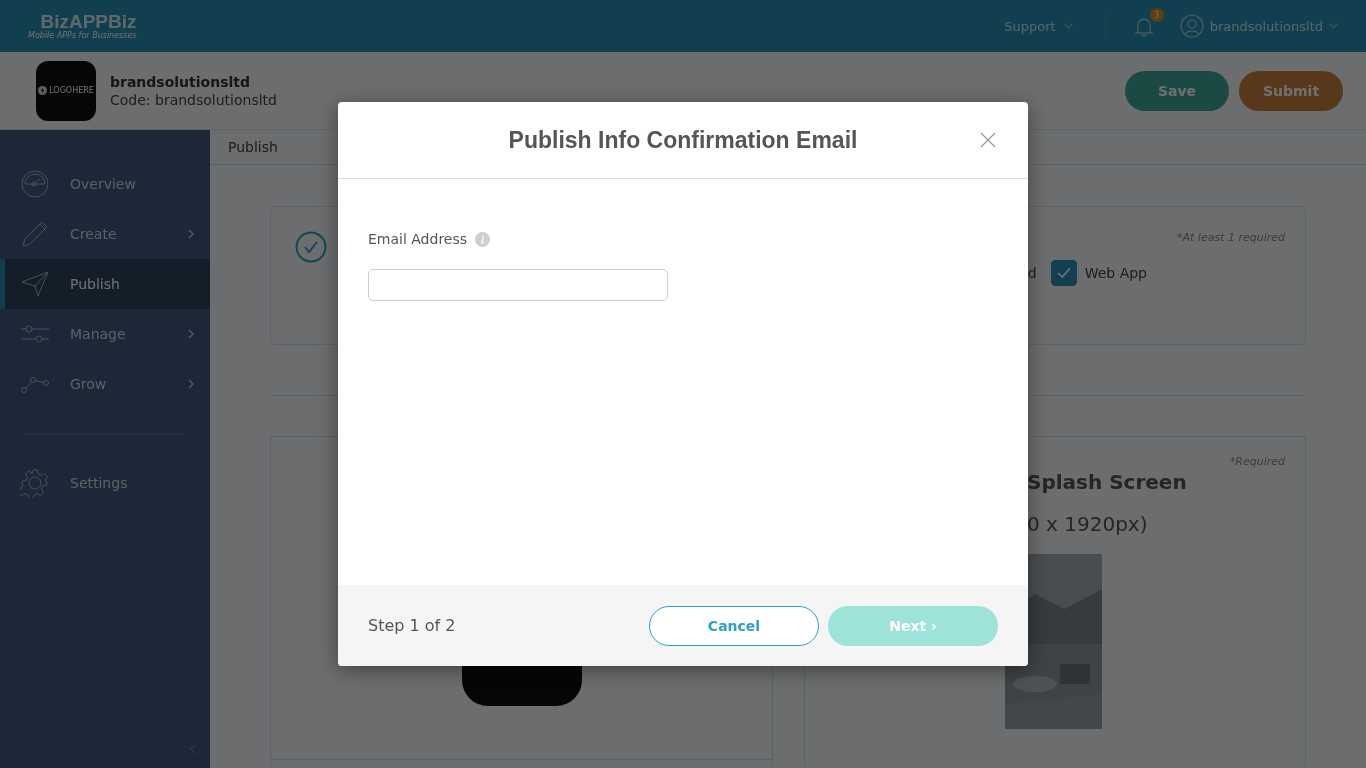 The height and width of the screenshot is (768, 1366). I want to click on account-name: brandsolutionsltd, so click(180, 81).